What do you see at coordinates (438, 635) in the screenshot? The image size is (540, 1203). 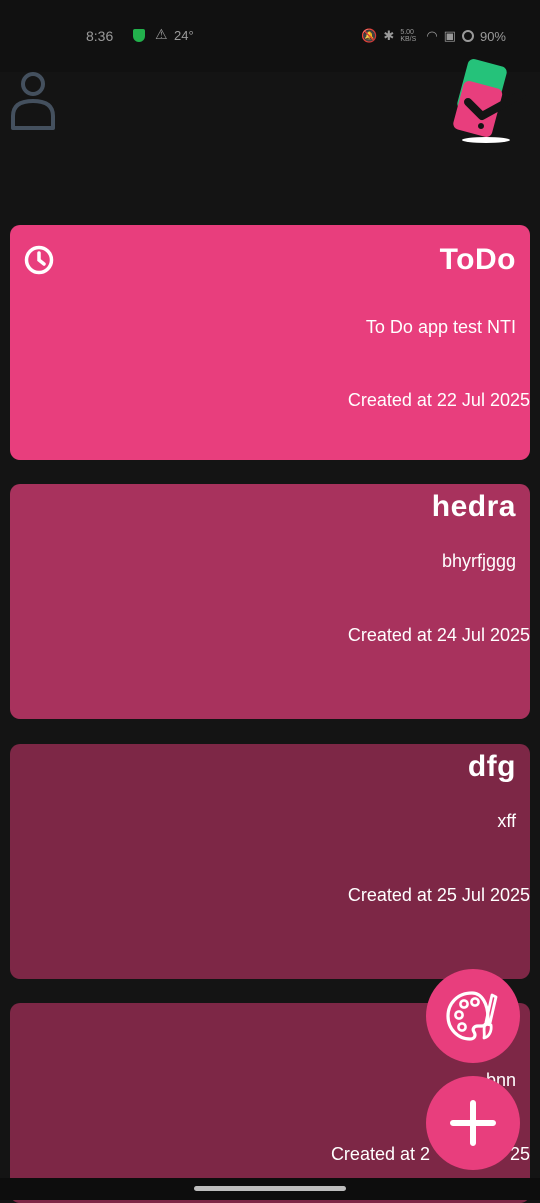 I see `note-date: Created at 24 Jul 2025` at bounding box center [438, 635].